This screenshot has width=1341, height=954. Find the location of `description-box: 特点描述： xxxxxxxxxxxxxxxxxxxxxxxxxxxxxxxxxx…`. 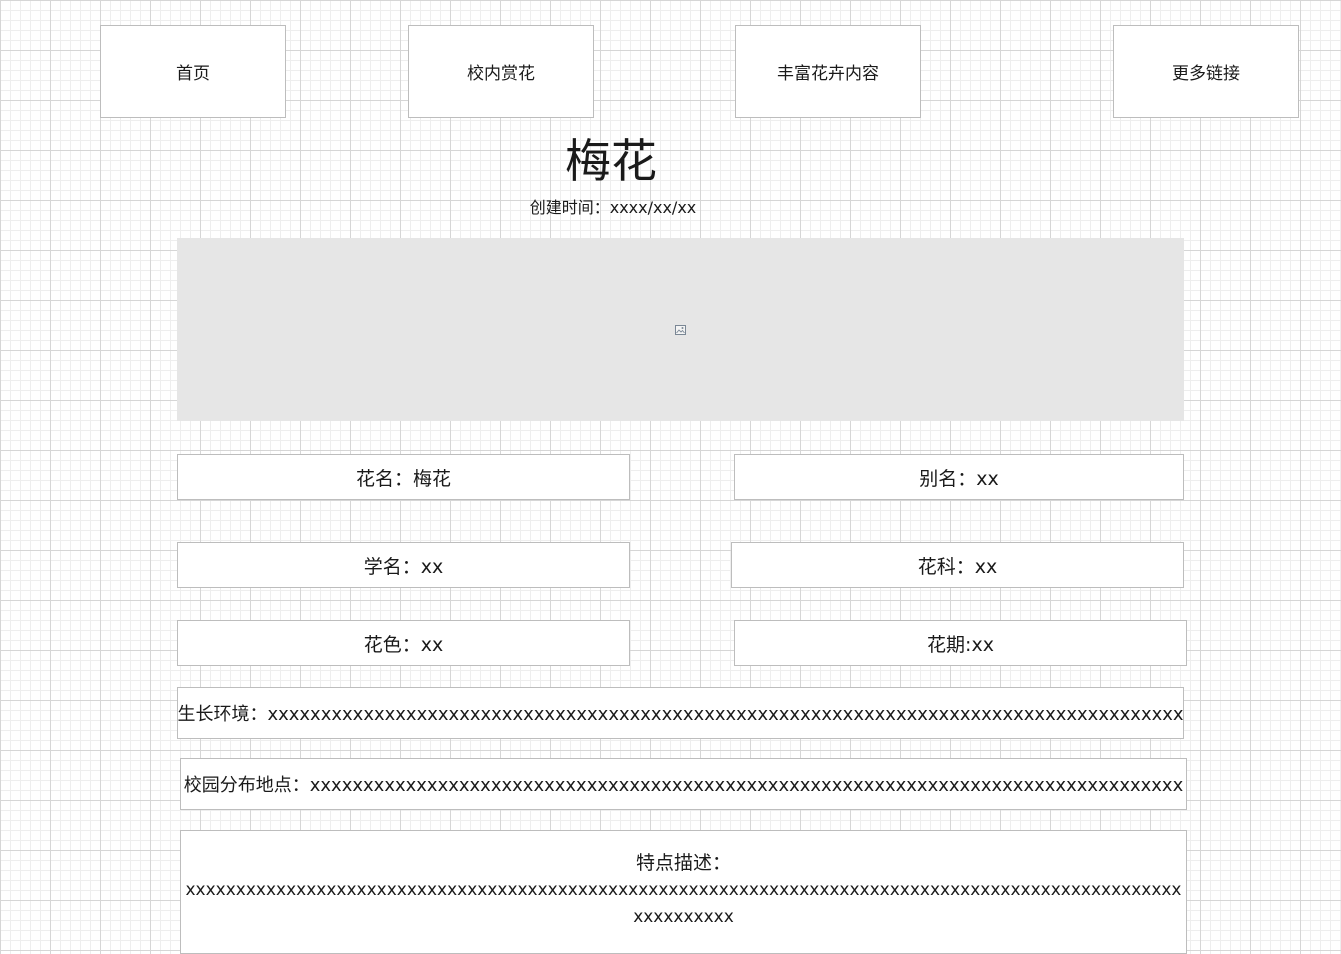

description-box: 特点描述： xxxxxxxxxxxxxxxxxxxxxxxxxxxxxxxxxx… is located at coordinates (683, 892).